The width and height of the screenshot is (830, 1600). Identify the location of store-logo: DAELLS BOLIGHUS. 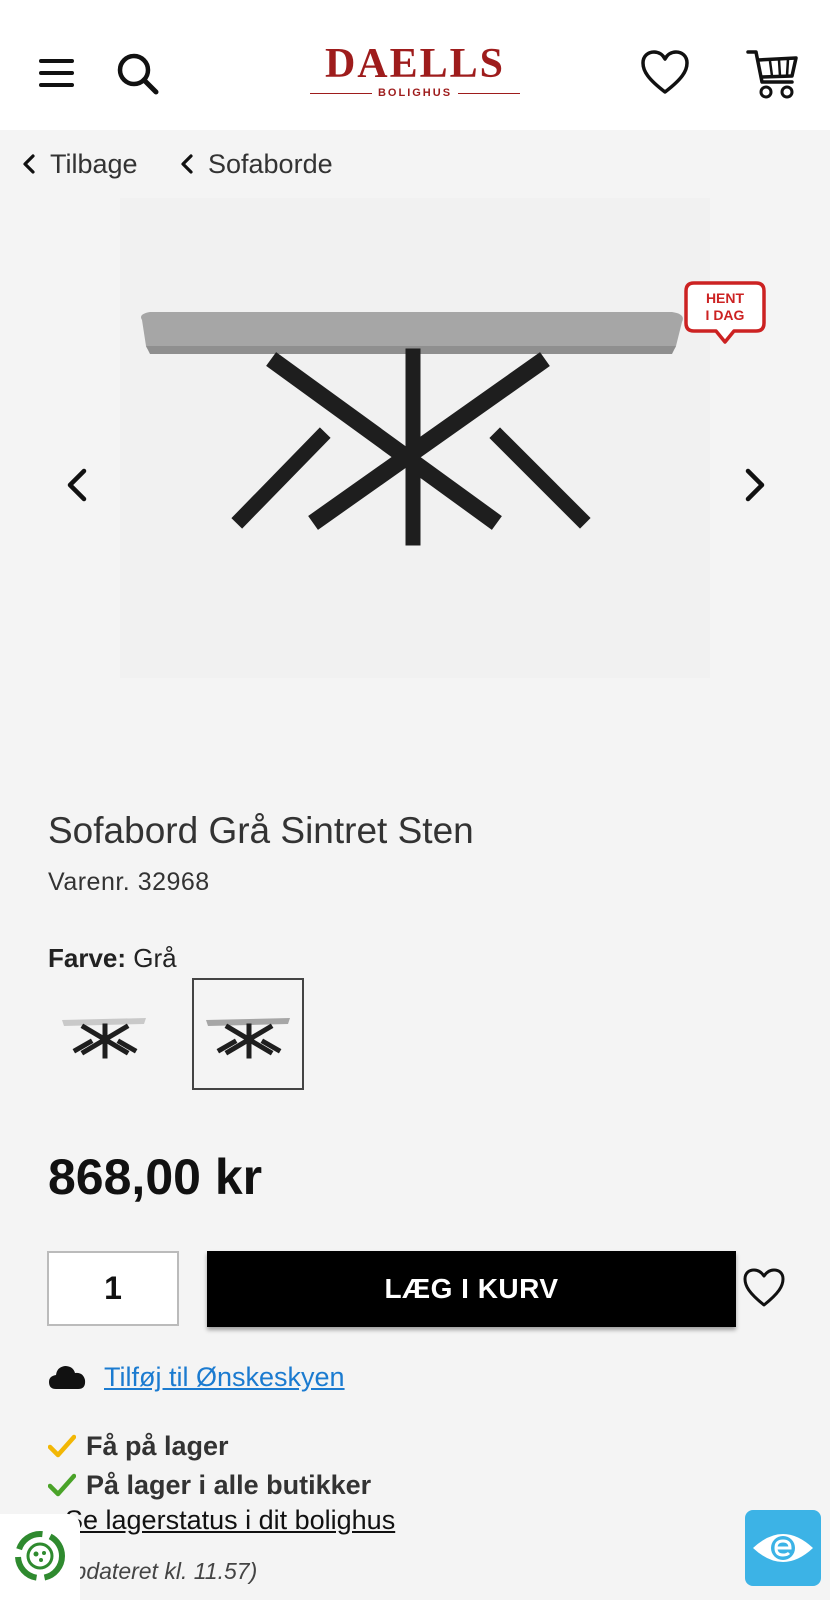
(415, 71).